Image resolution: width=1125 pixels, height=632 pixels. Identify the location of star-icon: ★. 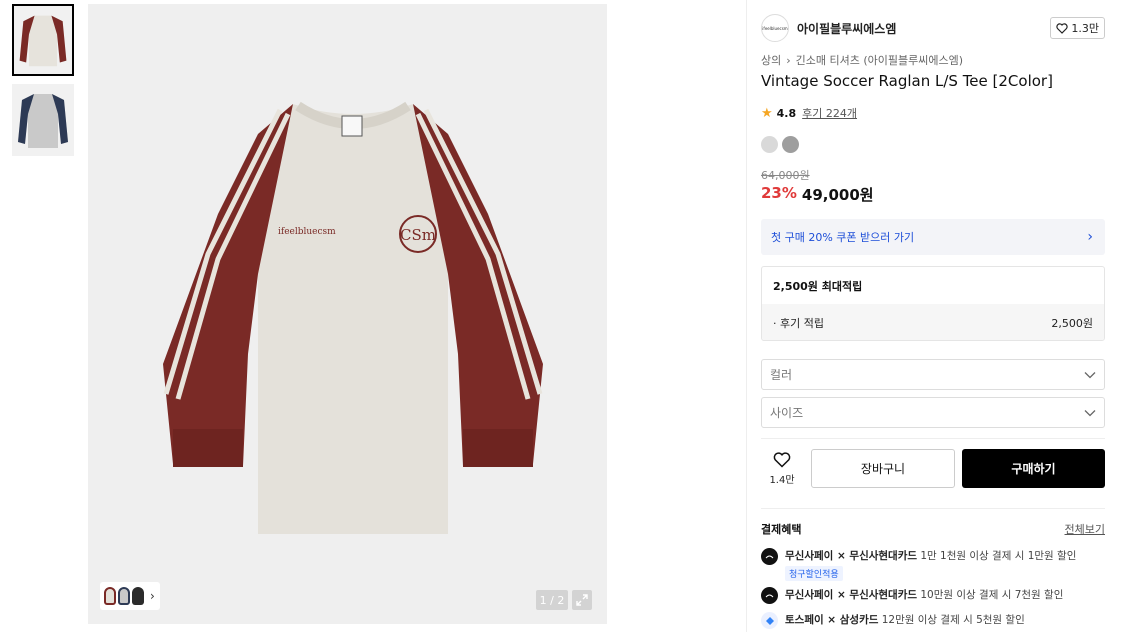
(767, 113).